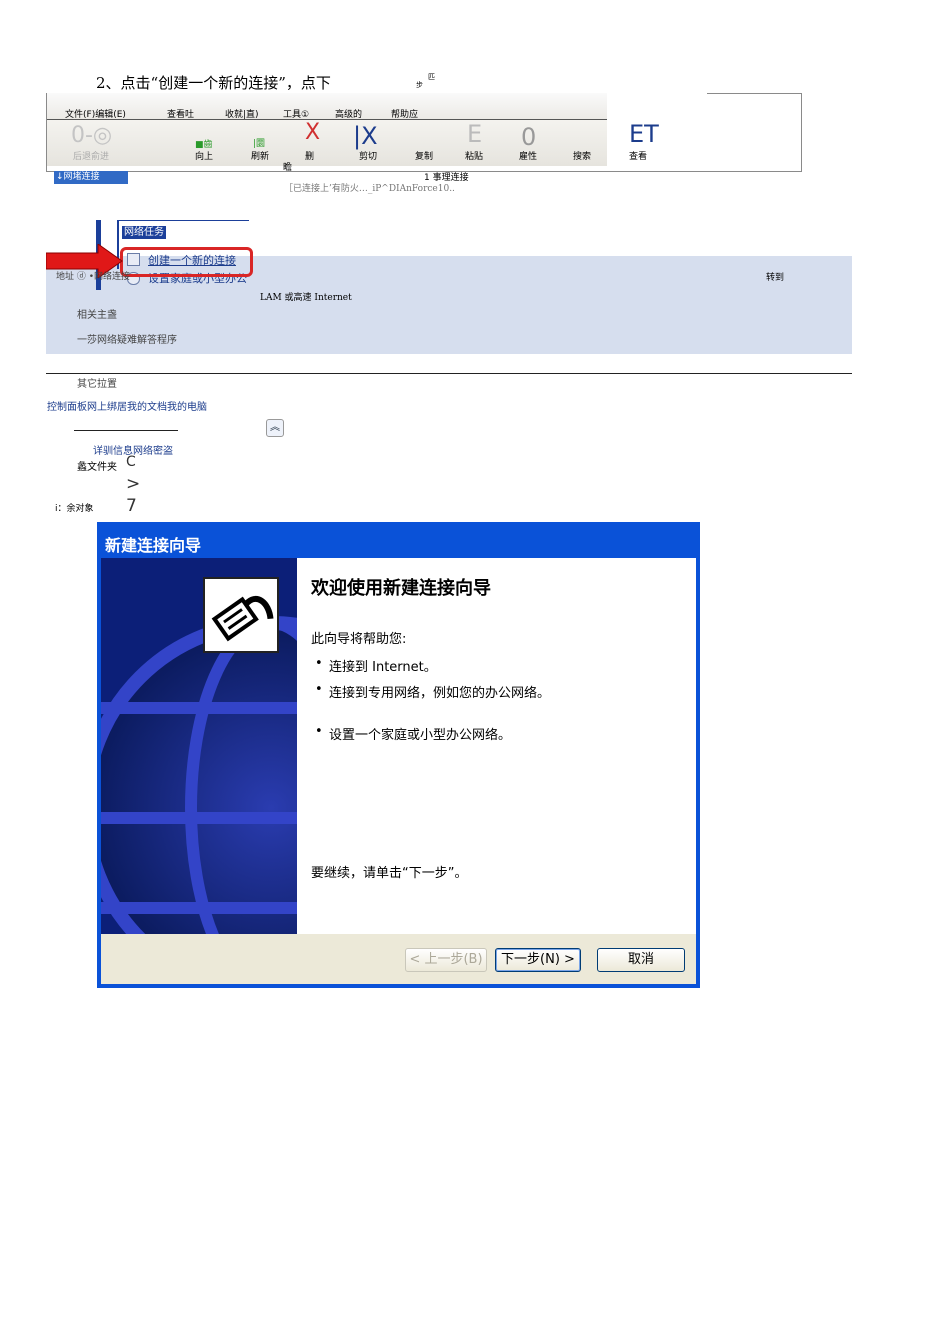  What do you see at coordinates (131, 462) in the screenshot?
I see `side-letter-c: C` at bounding box center [131, 462].